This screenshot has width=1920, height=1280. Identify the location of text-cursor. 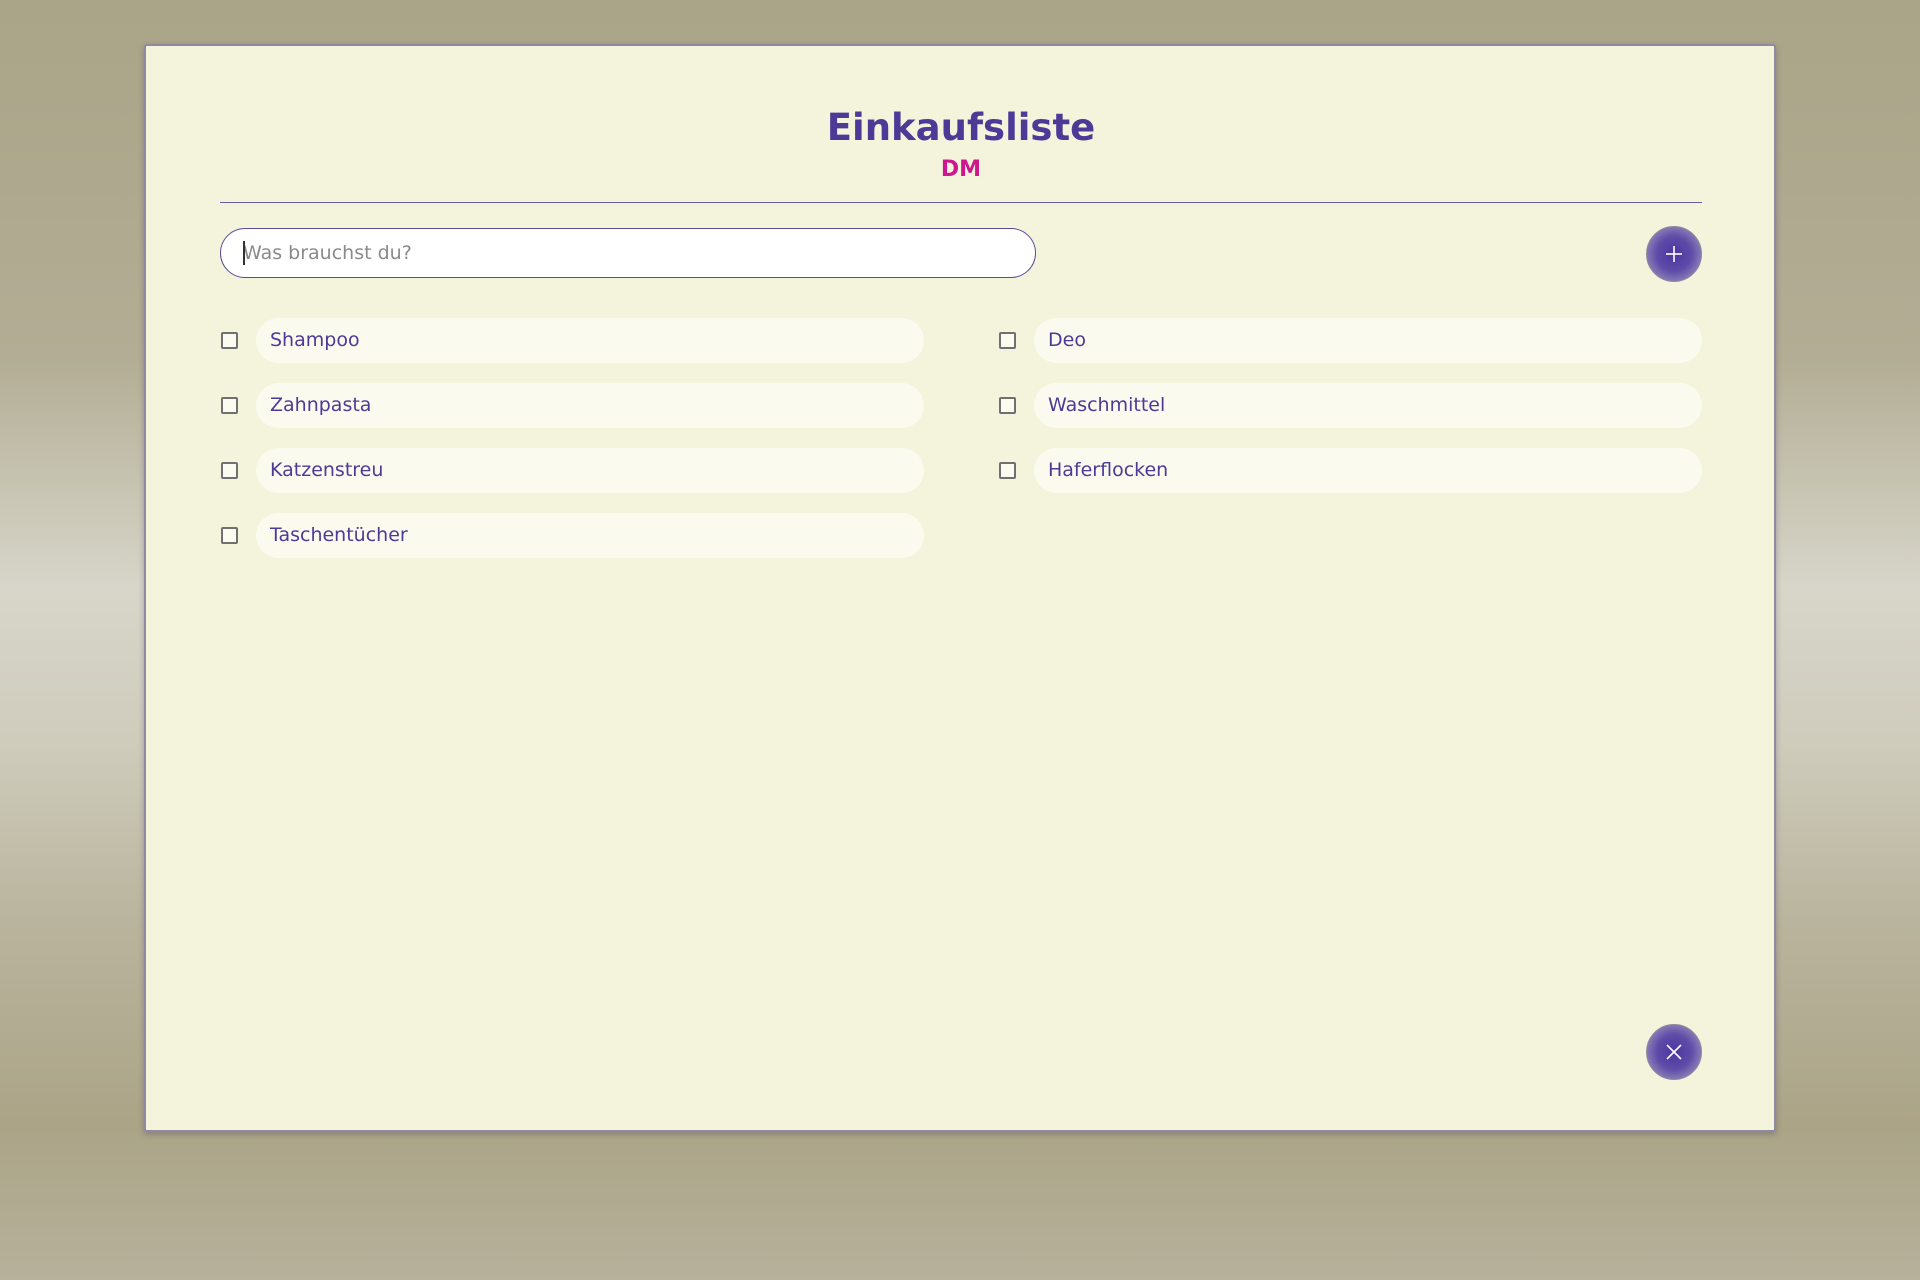
(244, 253).